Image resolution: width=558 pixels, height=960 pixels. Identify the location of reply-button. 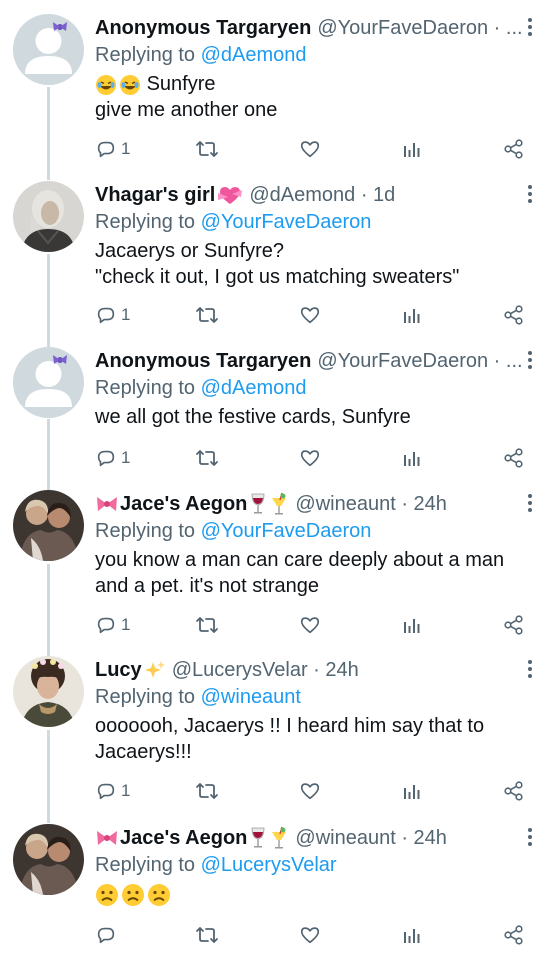
(108, 935).